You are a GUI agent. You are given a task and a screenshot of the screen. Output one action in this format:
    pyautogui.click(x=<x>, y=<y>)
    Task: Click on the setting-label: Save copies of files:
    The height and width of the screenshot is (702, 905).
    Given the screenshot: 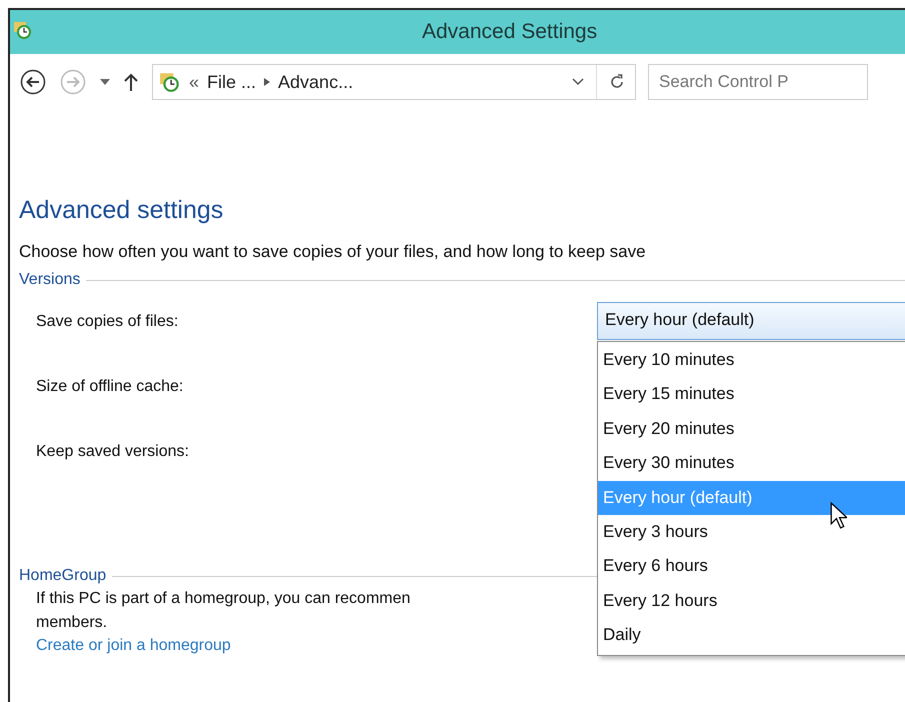 What is the action you would take?
    pyautogui.click(x=107, y=321)
    